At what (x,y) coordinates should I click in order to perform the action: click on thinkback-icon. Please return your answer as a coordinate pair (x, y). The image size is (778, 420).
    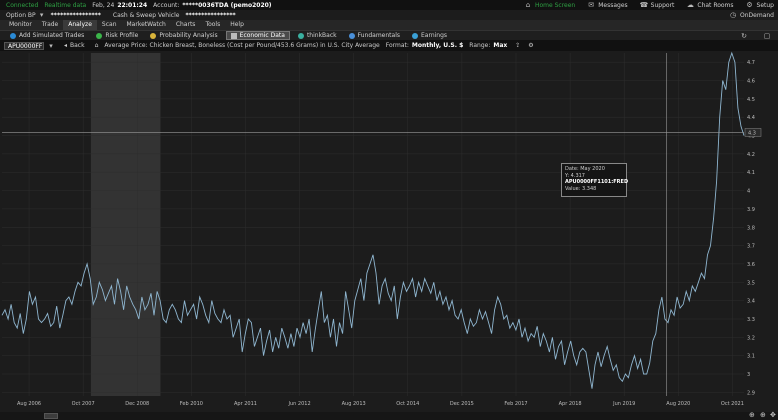
    Looking at the image, I should click on (300, 35).